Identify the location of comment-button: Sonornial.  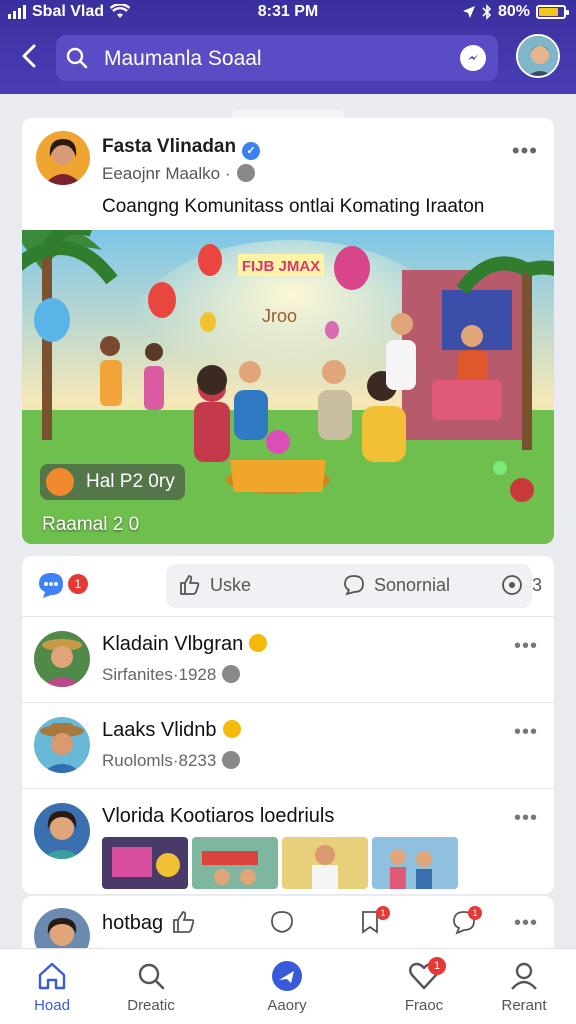
(396, 585).